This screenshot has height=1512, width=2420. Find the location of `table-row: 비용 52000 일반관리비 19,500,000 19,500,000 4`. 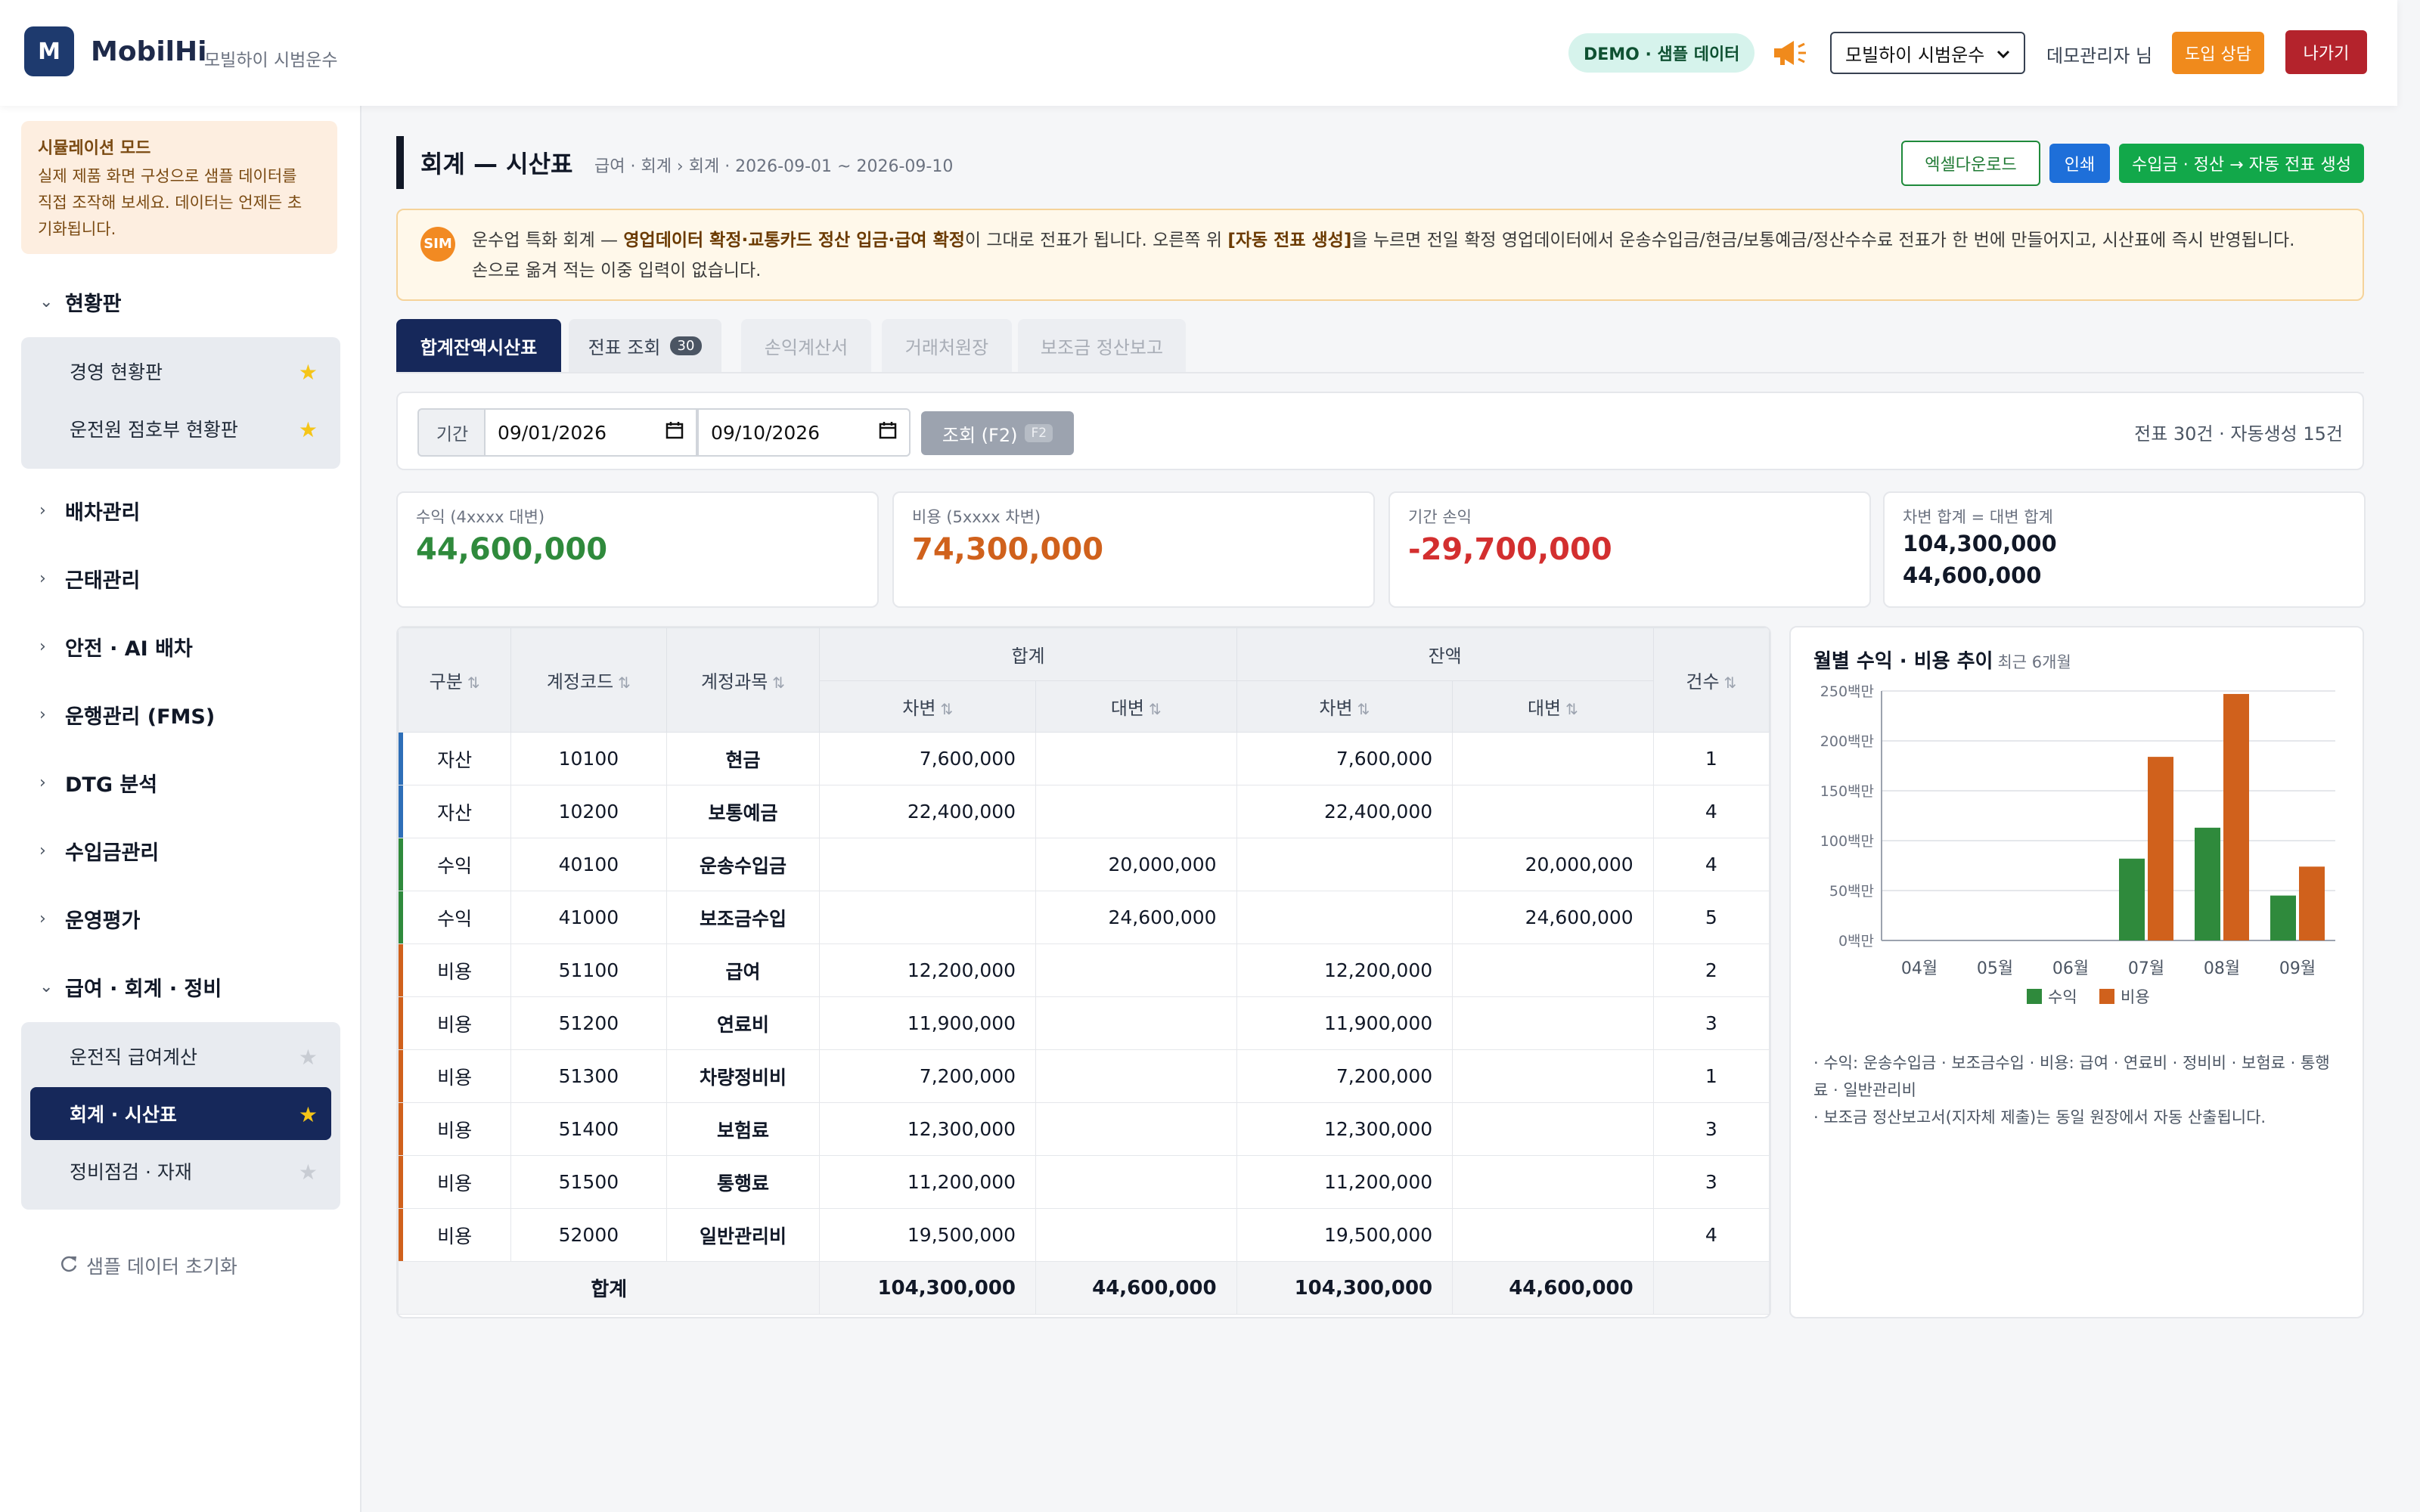

table-row: 비용 52000 일반관리비 19,500,000 19,500,000 4 is located at coordinates (1084, 1235).